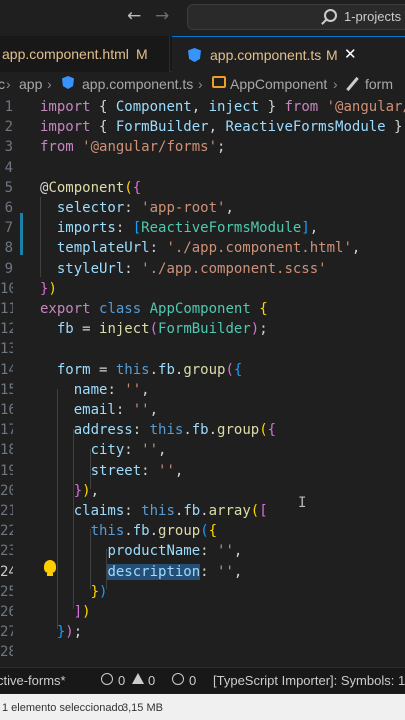 Image resolution: width=405 pixels, height=720 pixels. Describe the element at coordinates (202, 147) in the screenshot. I see `code-line: 3 from '@angular/forms';` at that location.